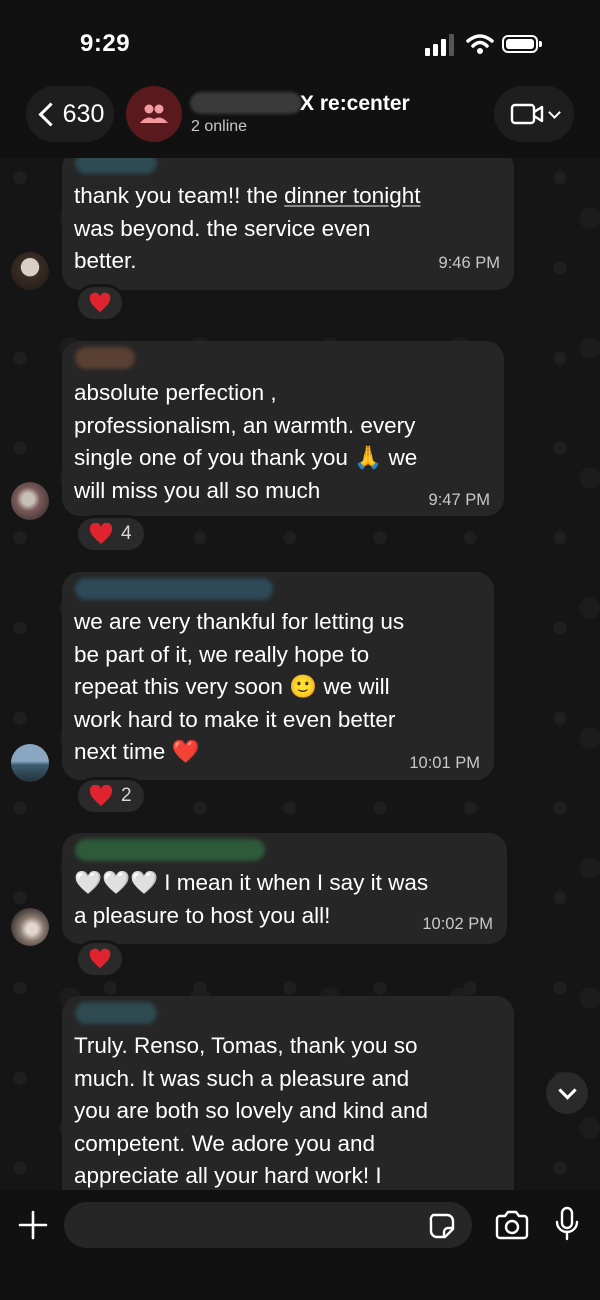 Image resolution: width=600 pixels, height=1300 pixels. I want to click on message-input, so click(268, 1225).